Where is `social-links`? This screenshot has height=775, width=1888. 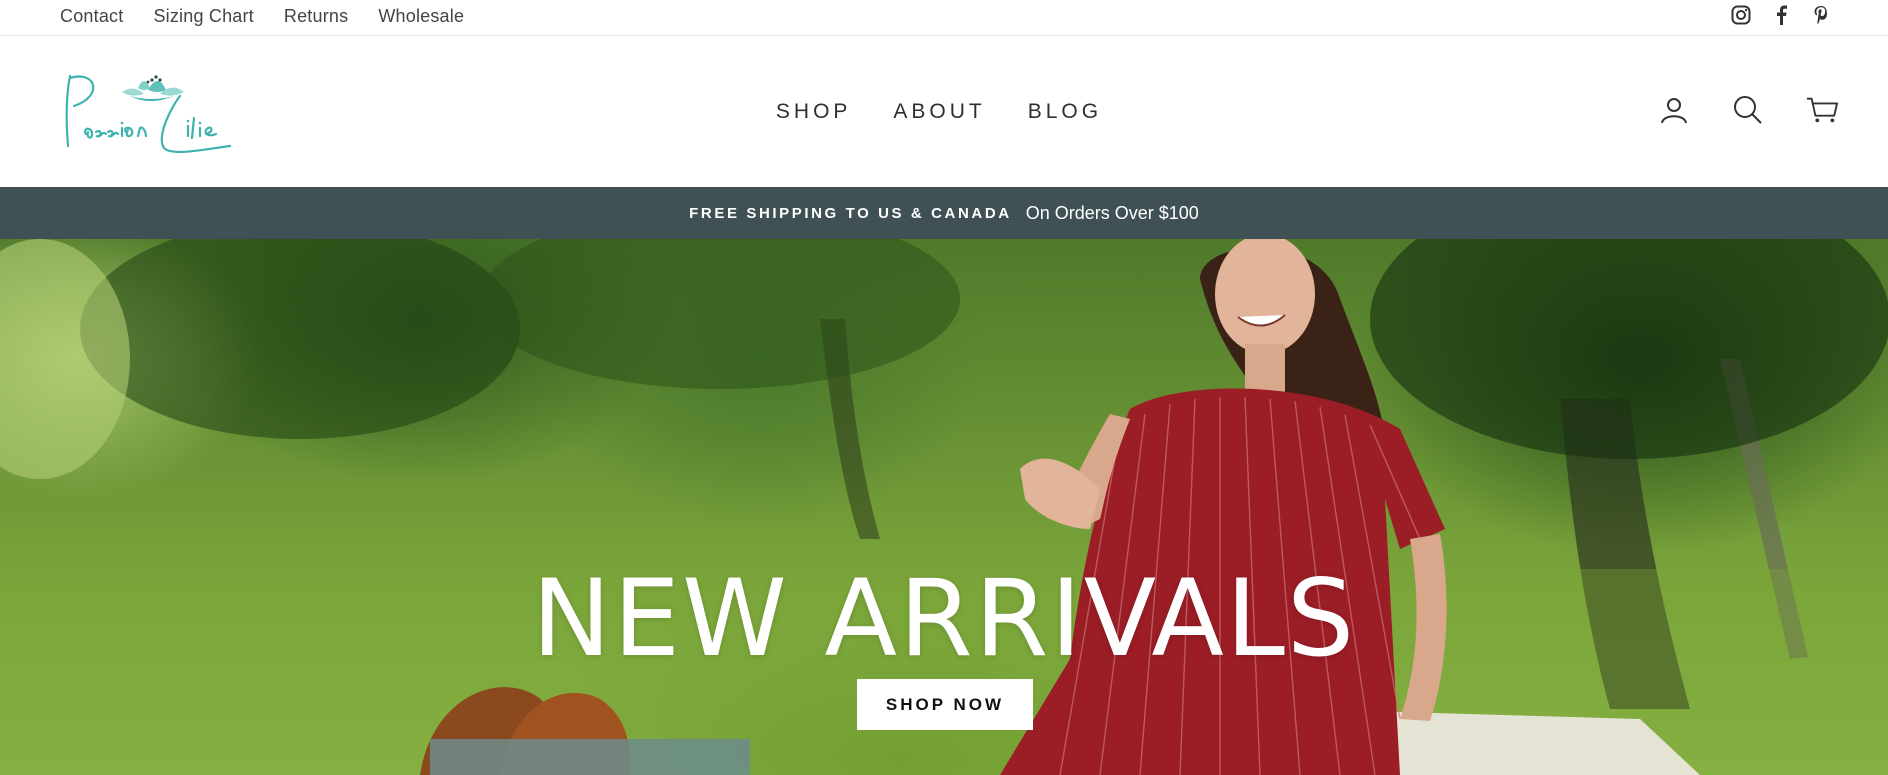 social-links is located at coordinates (1781, 15).